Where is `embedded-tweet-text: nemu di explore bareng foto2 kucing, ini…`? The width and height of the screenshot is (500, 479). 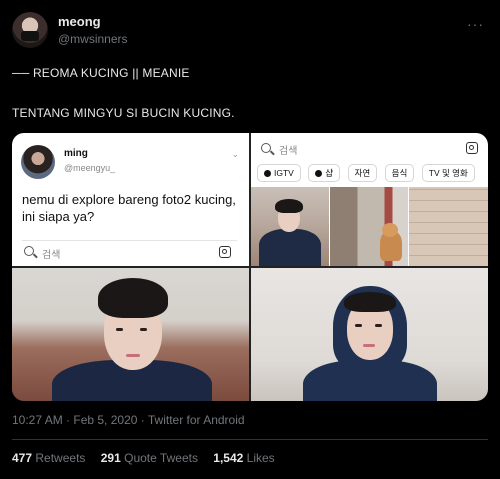
embedded-tweet-text: nemu di explore bareng foto2 kucing, ini… is located at coordinates (129, 208).